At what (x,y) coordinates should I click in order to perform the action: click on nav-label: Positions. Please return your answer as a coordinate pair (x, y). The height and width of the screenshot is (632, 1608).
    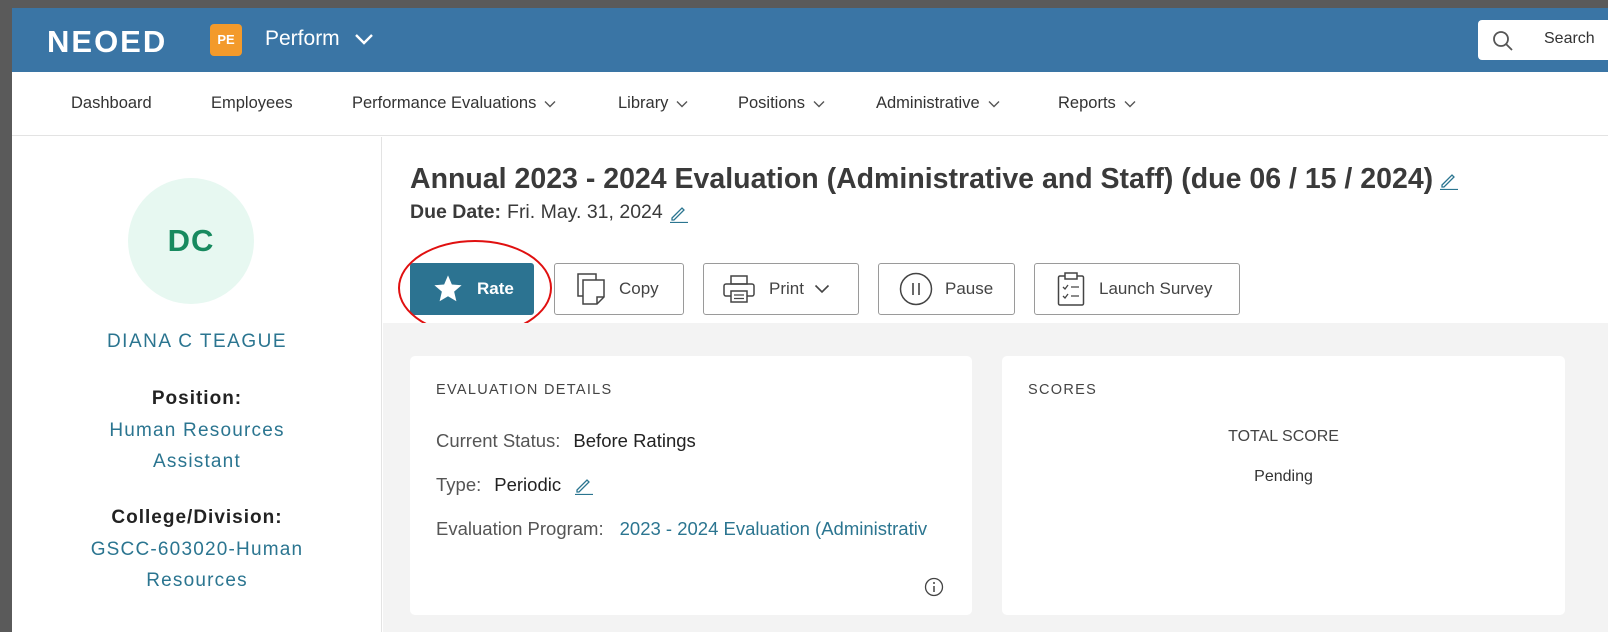
    Looking at the image, I should click on (771, 103).